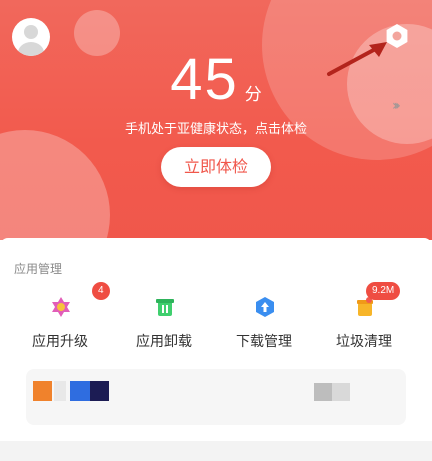 This screenshot has width=432, height=461. What do you see at coordinates (216, 451) in the screenshot?
I see `bottom-divider` at bounding box center [216, 451].